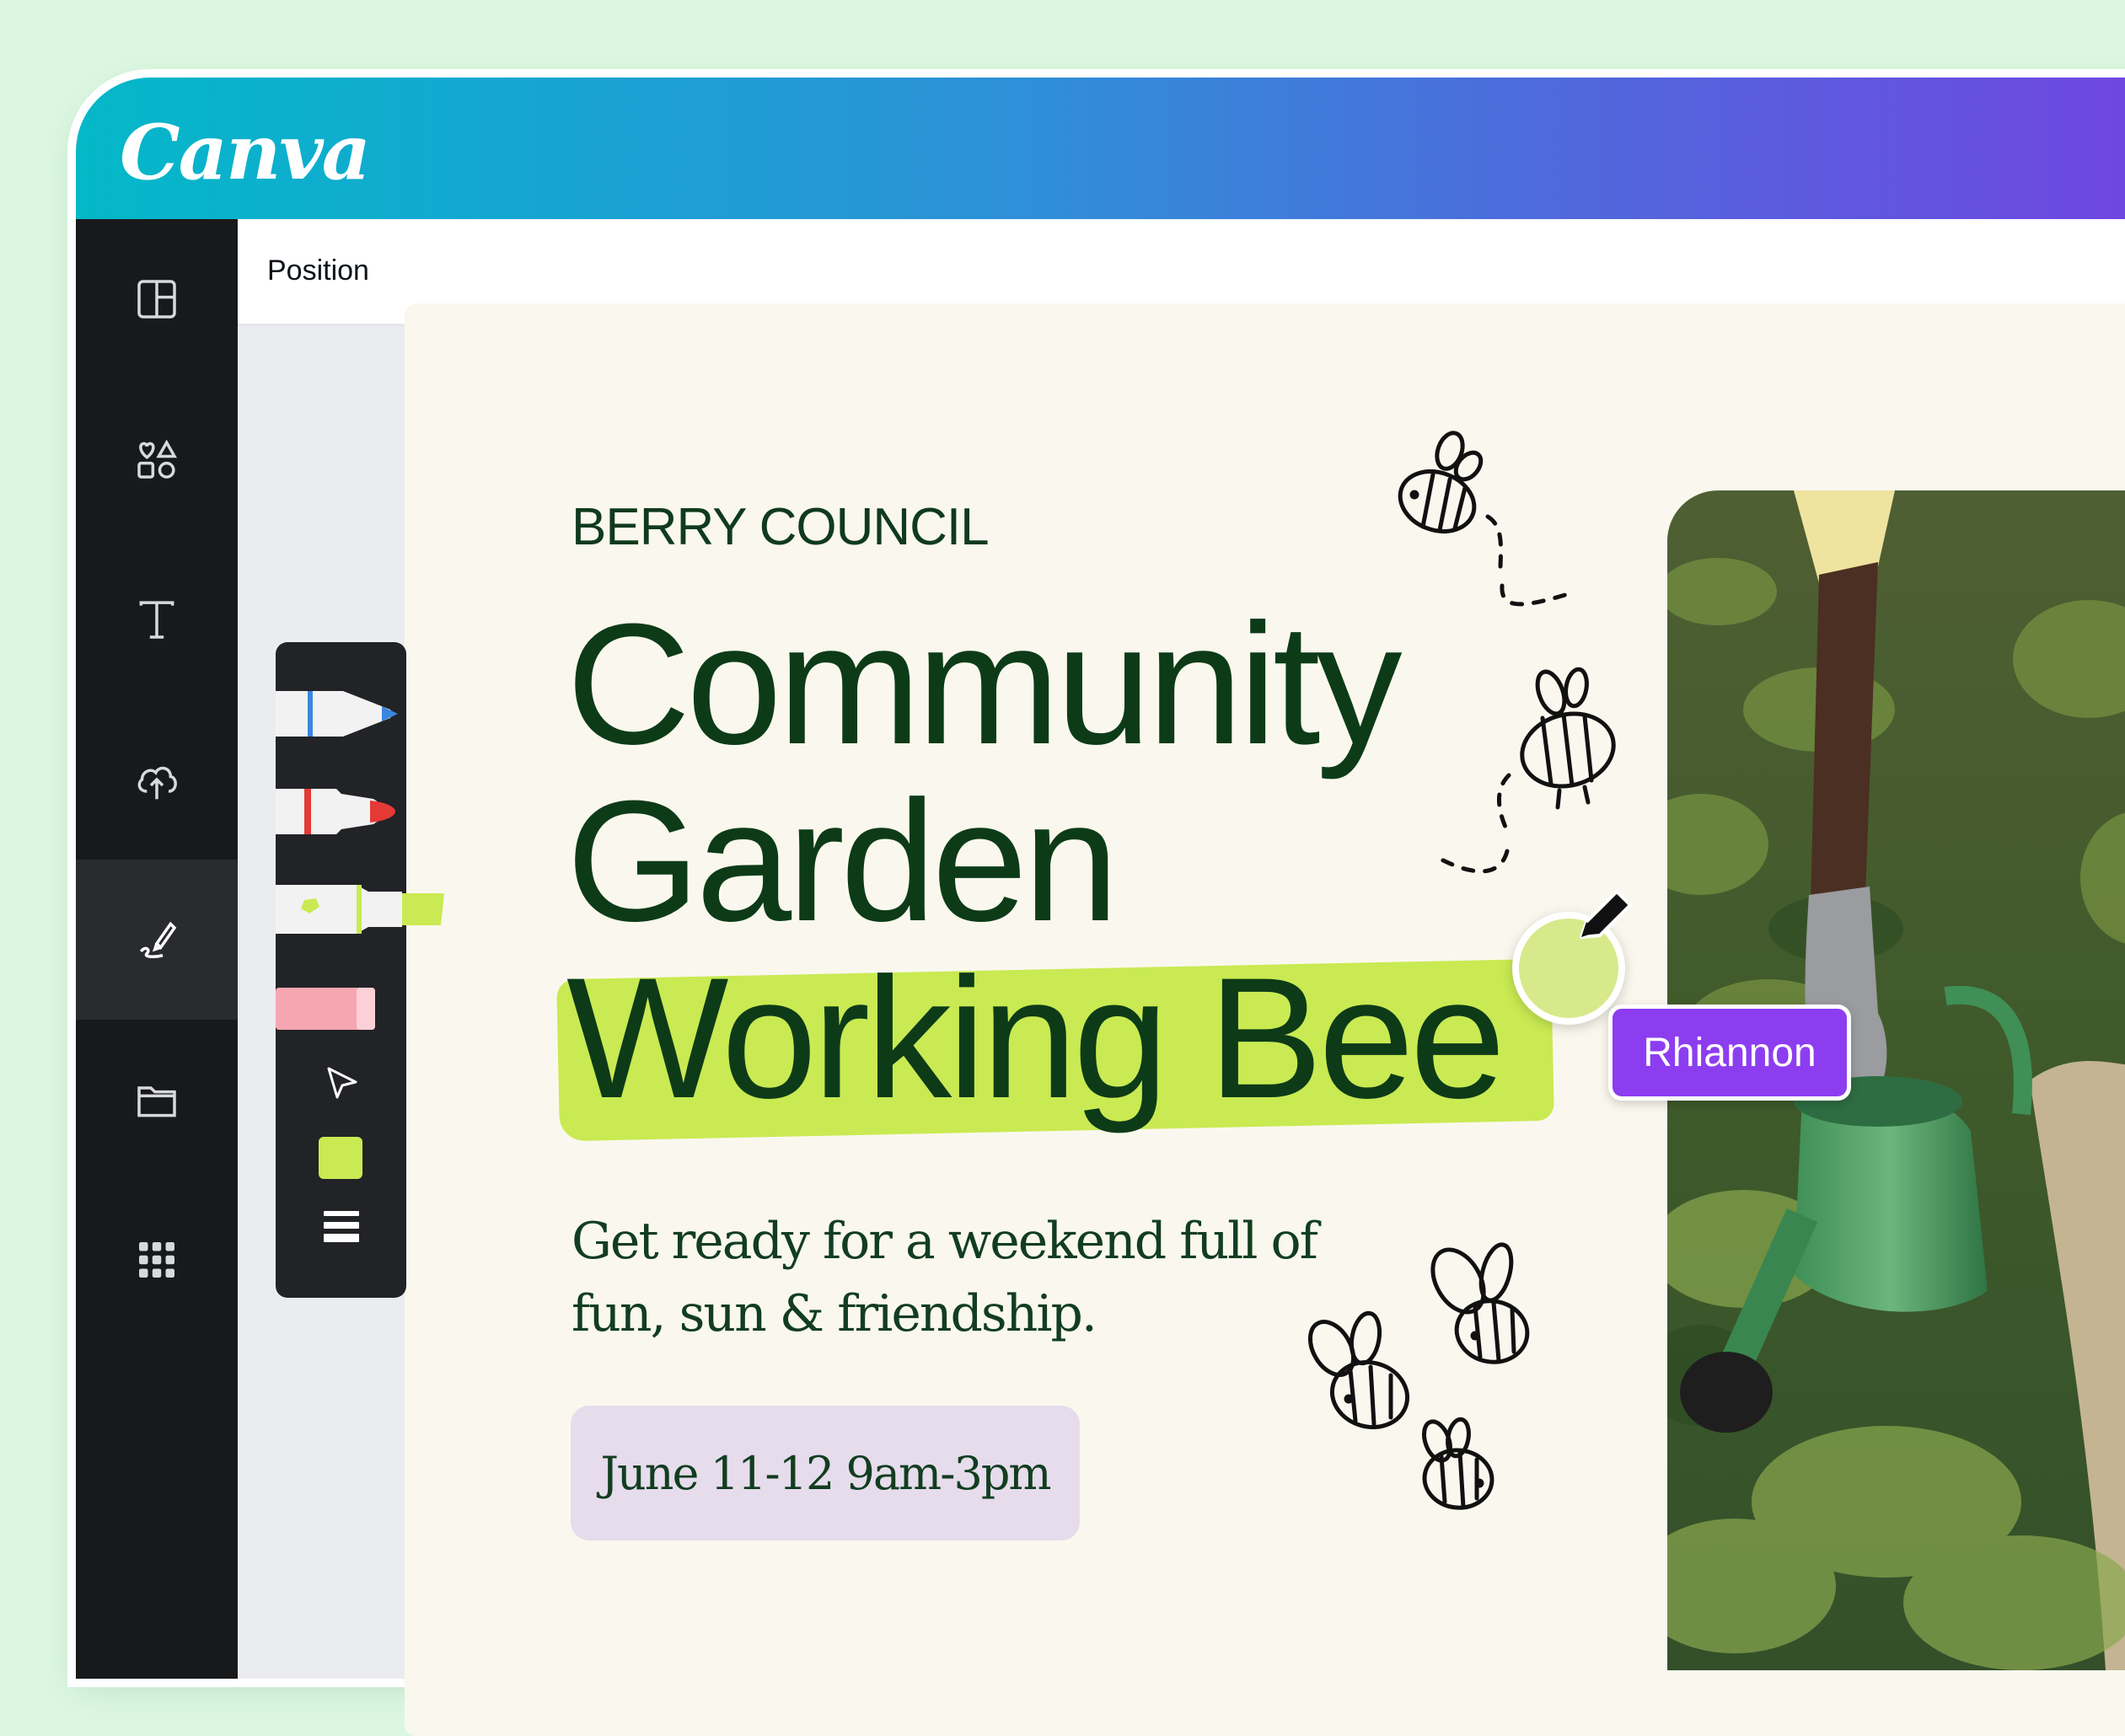 The height and width of the screenshot is (1736, 2125). I want to click on pencil-cursor-icon, so click(1606, 915).